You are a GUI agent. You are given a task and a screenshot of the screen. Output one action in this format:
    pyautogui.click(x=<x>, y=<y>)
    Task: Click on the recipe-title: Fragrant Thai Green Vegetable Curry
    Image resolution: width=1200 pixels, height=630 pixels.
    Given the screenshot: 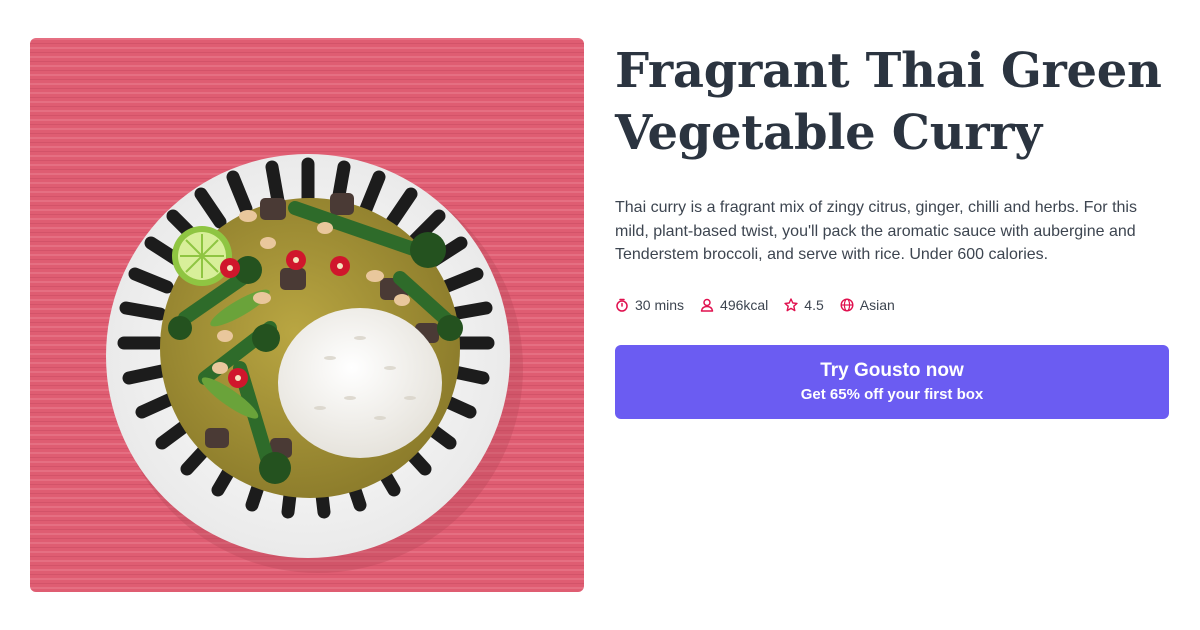 What is the action you would take?
    pyautogui.click(x=888, y=102)
    